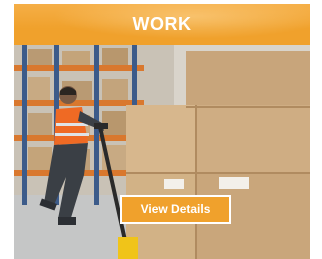 This screenshot has width=322, height=259. I want to click on card-title: WORK, so click(162, 24).